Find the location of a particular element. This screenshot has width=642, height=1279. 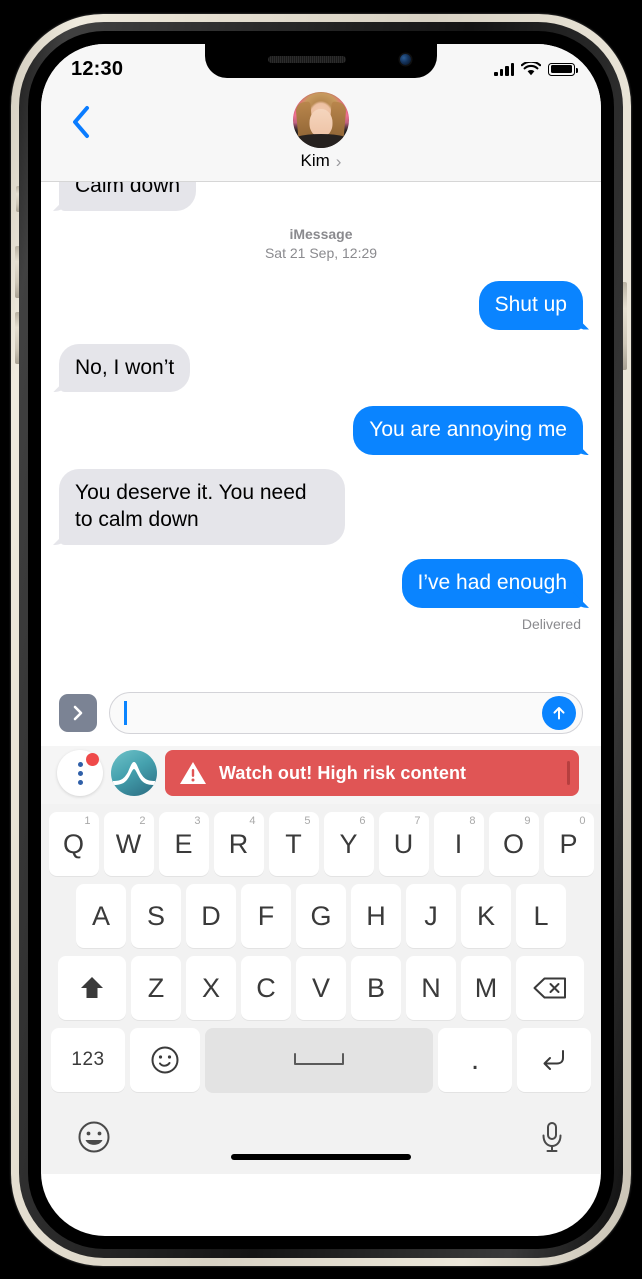

send-button is located at coordinates (559, 713).